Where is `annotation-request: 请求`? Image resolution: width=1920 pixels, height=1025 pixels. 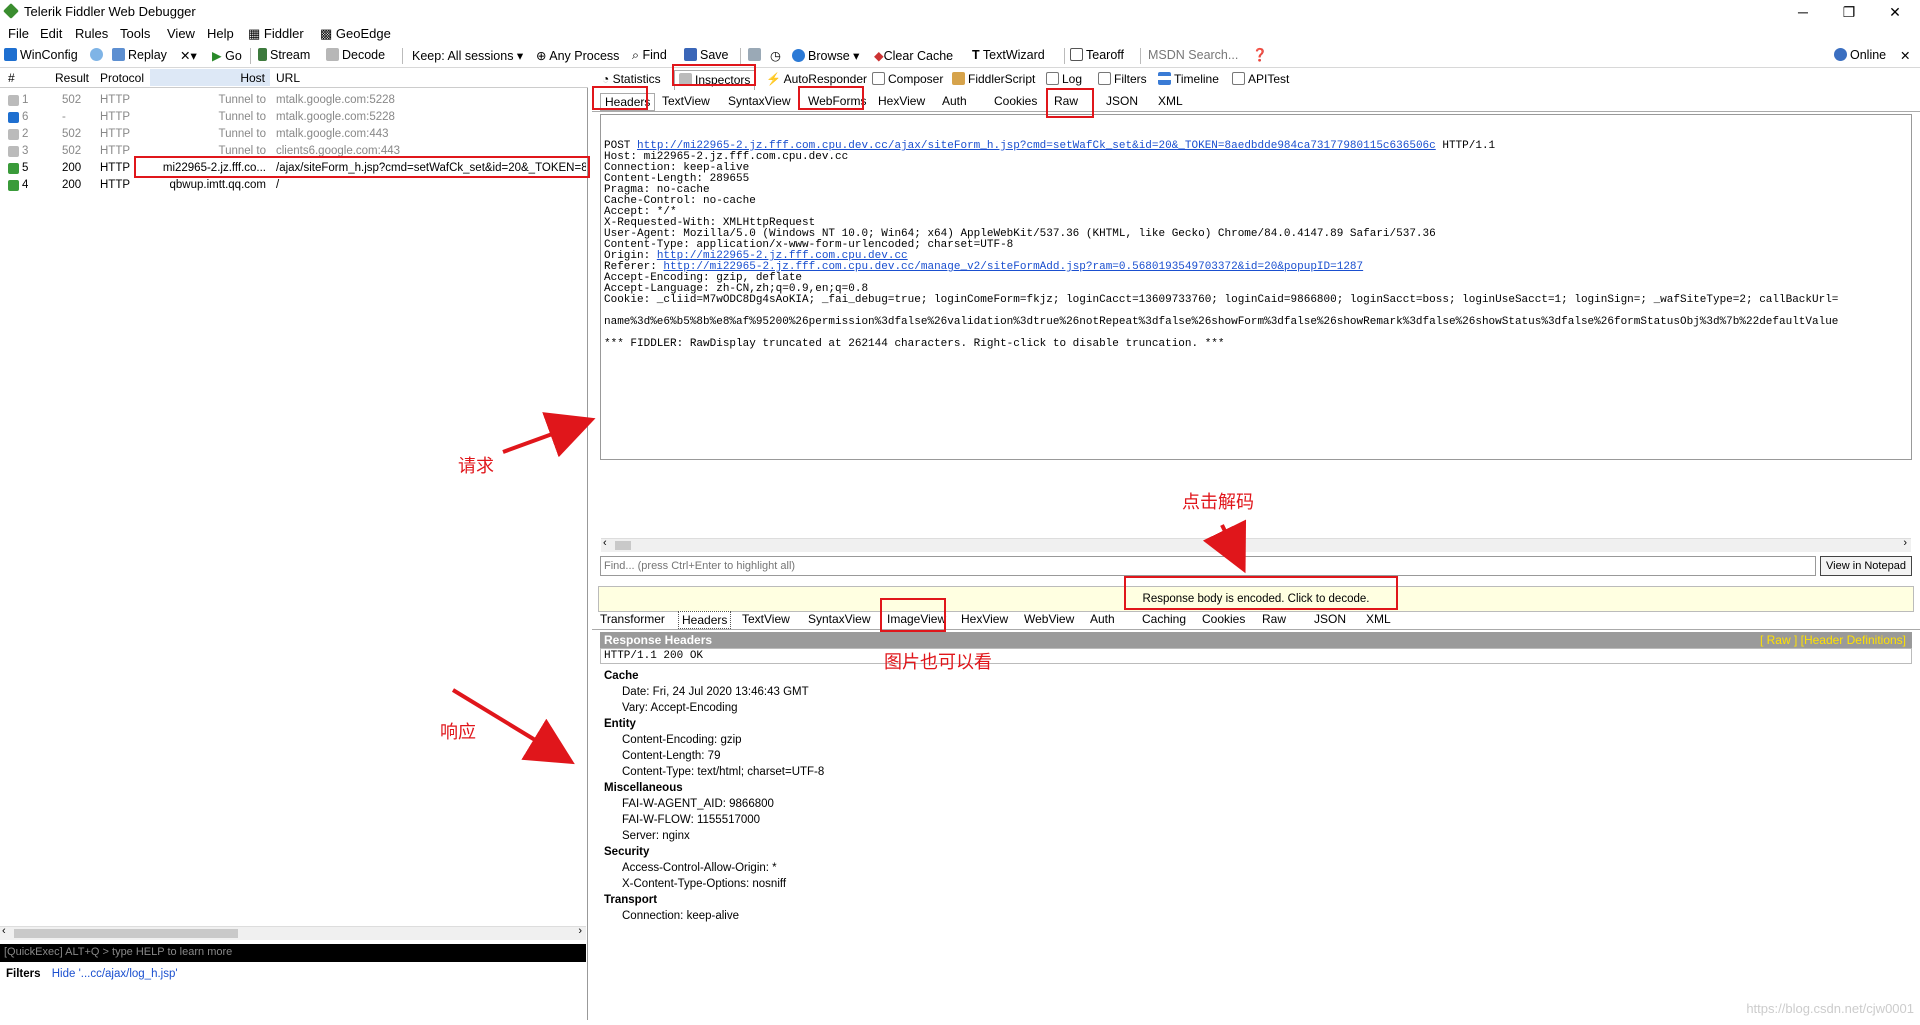 annotation-request: 请求 is located at coordinates (476, 466).